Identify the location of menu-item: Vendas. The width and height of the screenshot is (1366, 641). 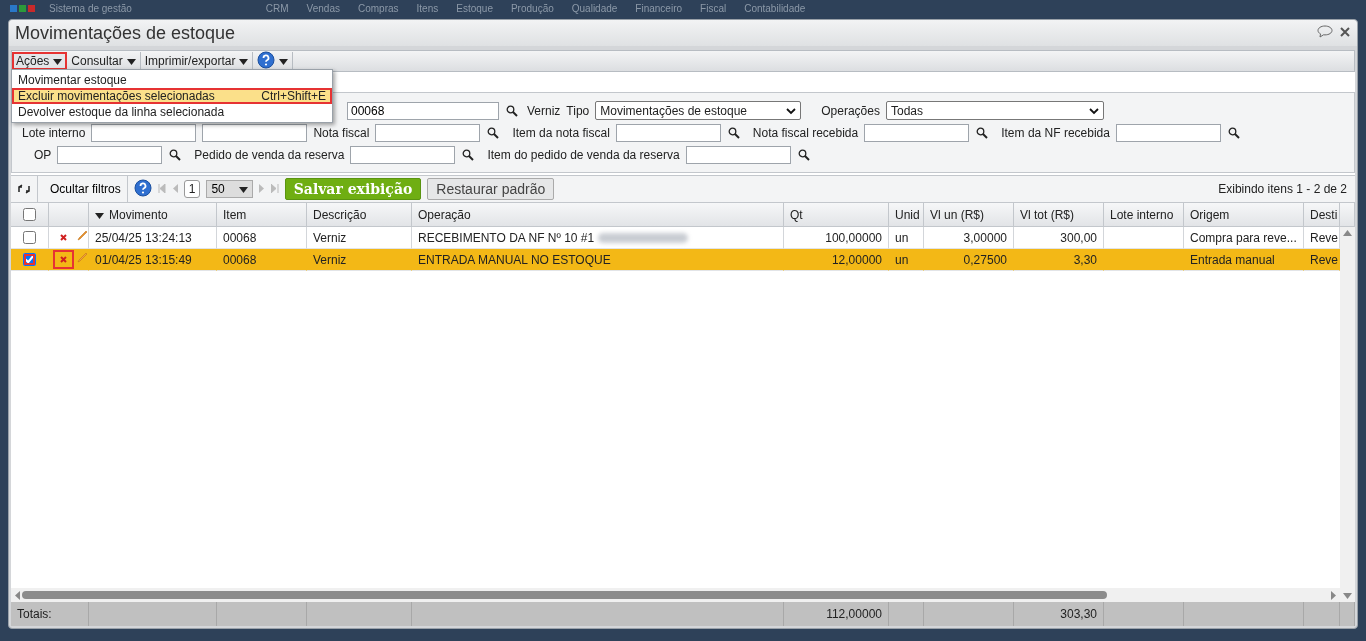
(323, 8).